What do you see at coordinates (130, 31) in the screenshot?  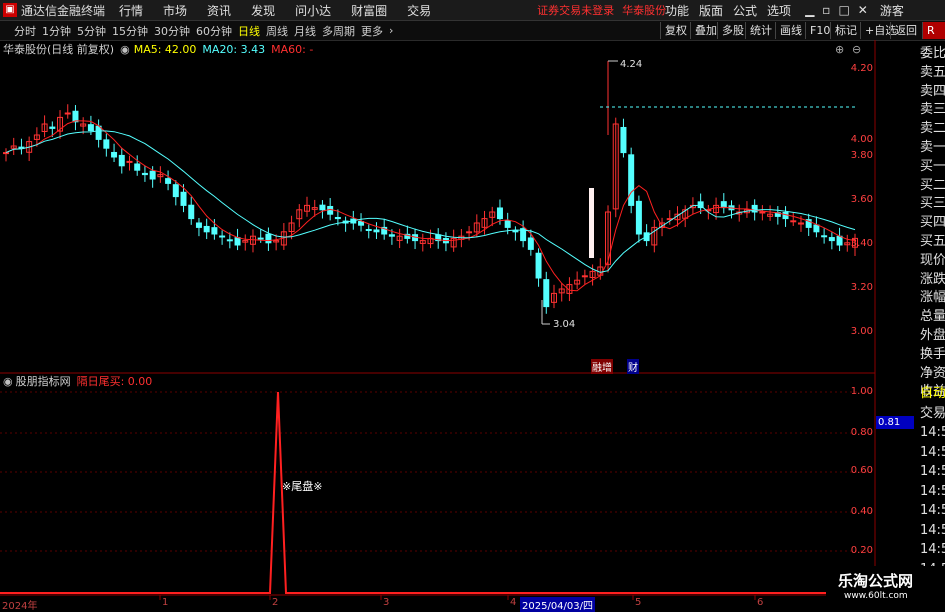 I see `period-15min: 15分钟` at bounding box center [130, 31].